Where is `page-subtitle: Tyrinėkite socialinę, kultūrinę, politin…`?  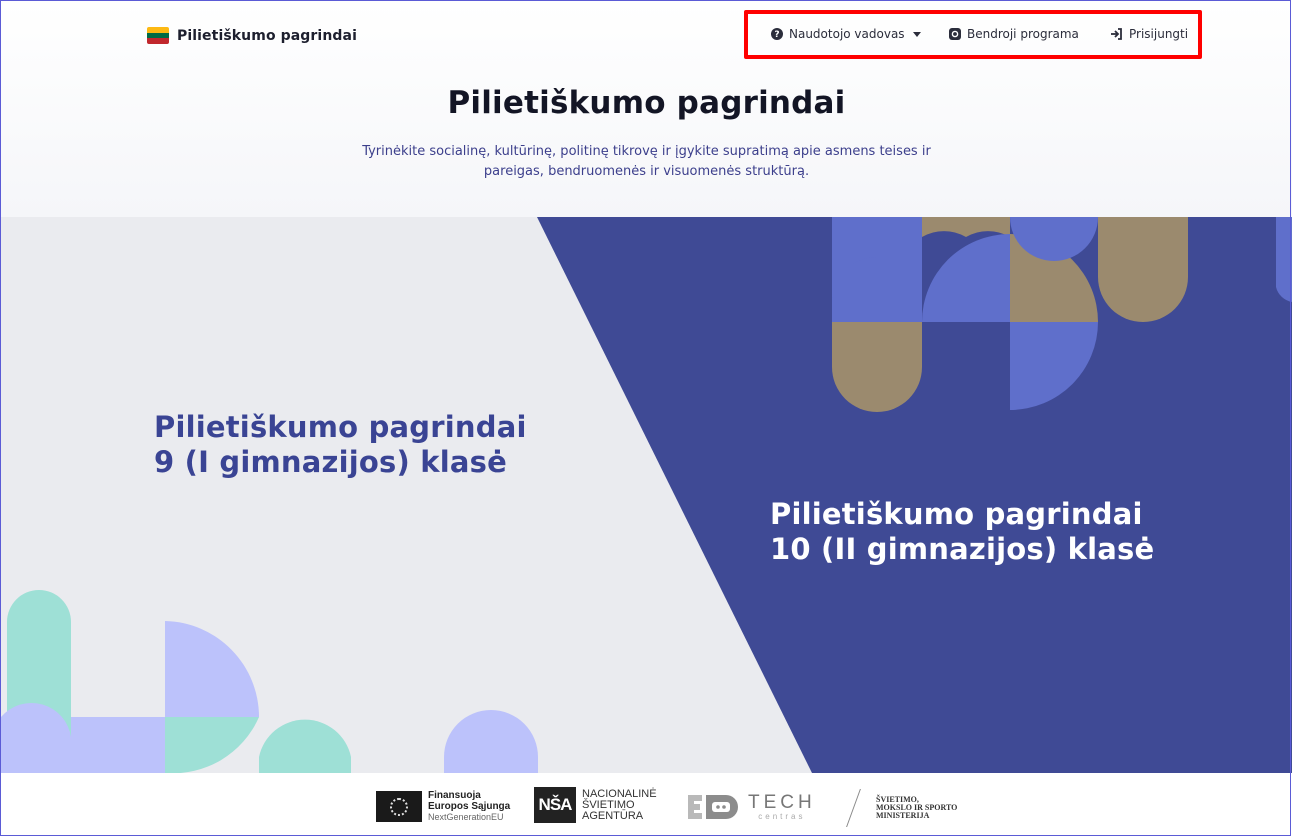
page-subtitle: Tyrinėkite socialinę, kultūrinę, politin… is located at coordinates (646, 161).